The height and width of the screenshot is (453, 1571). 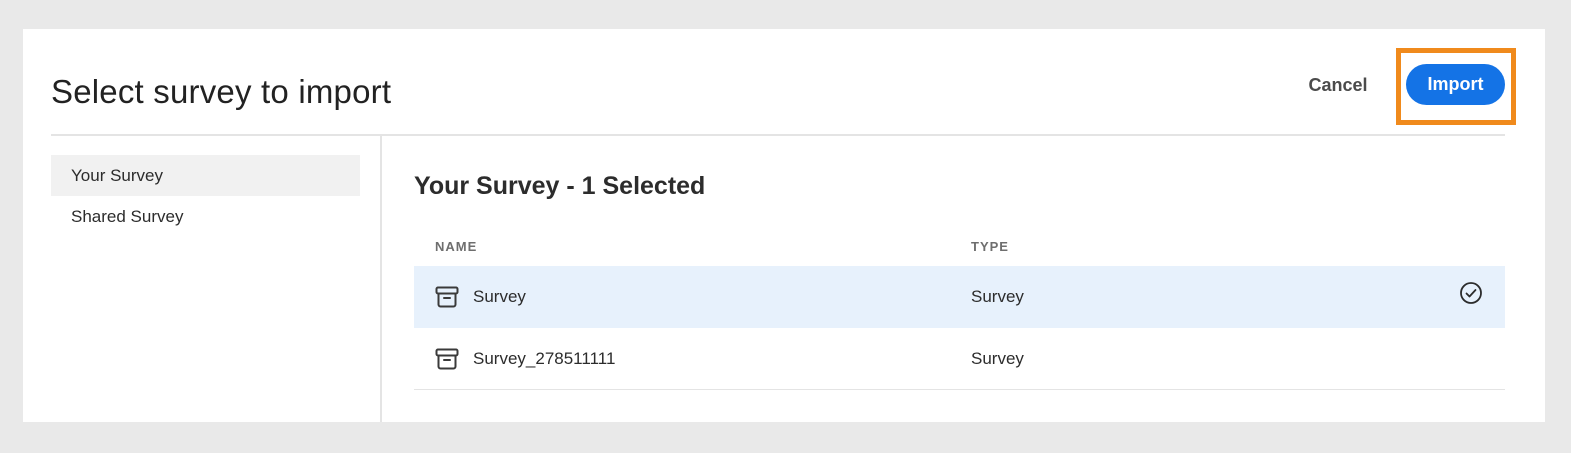 I want to click on table-row: Survey_278511111 Survey, so click(x=959, y=359).